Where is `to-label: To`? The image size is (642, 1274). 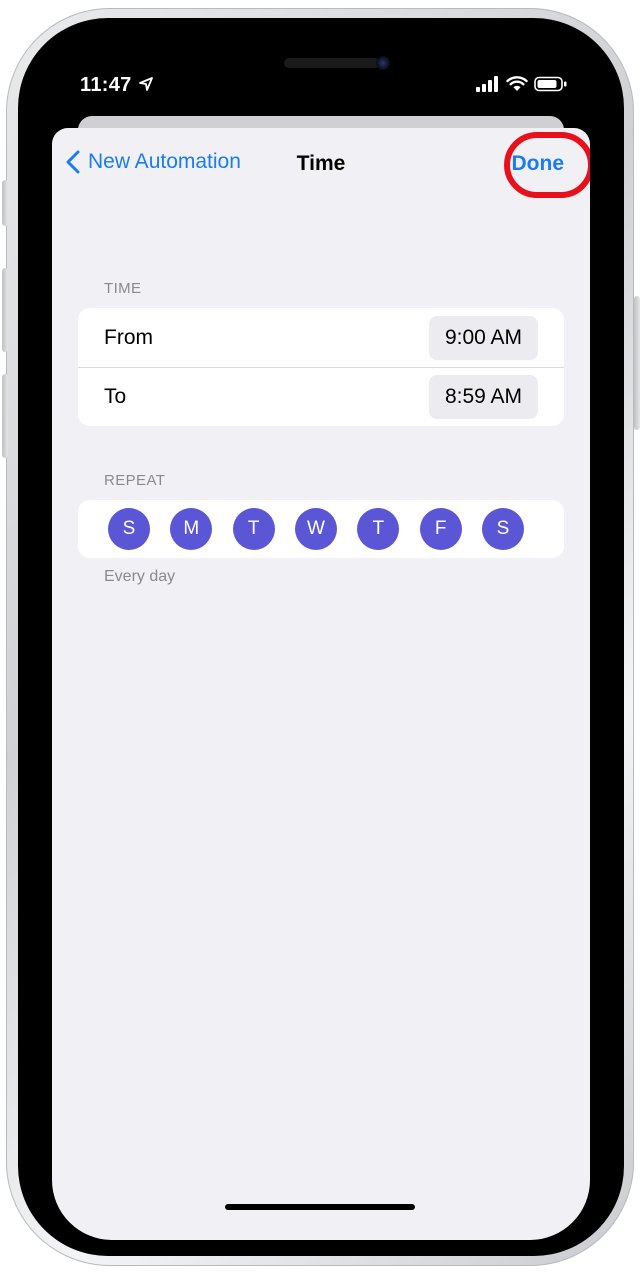
to-label: To is located at coordinates (115, 396).